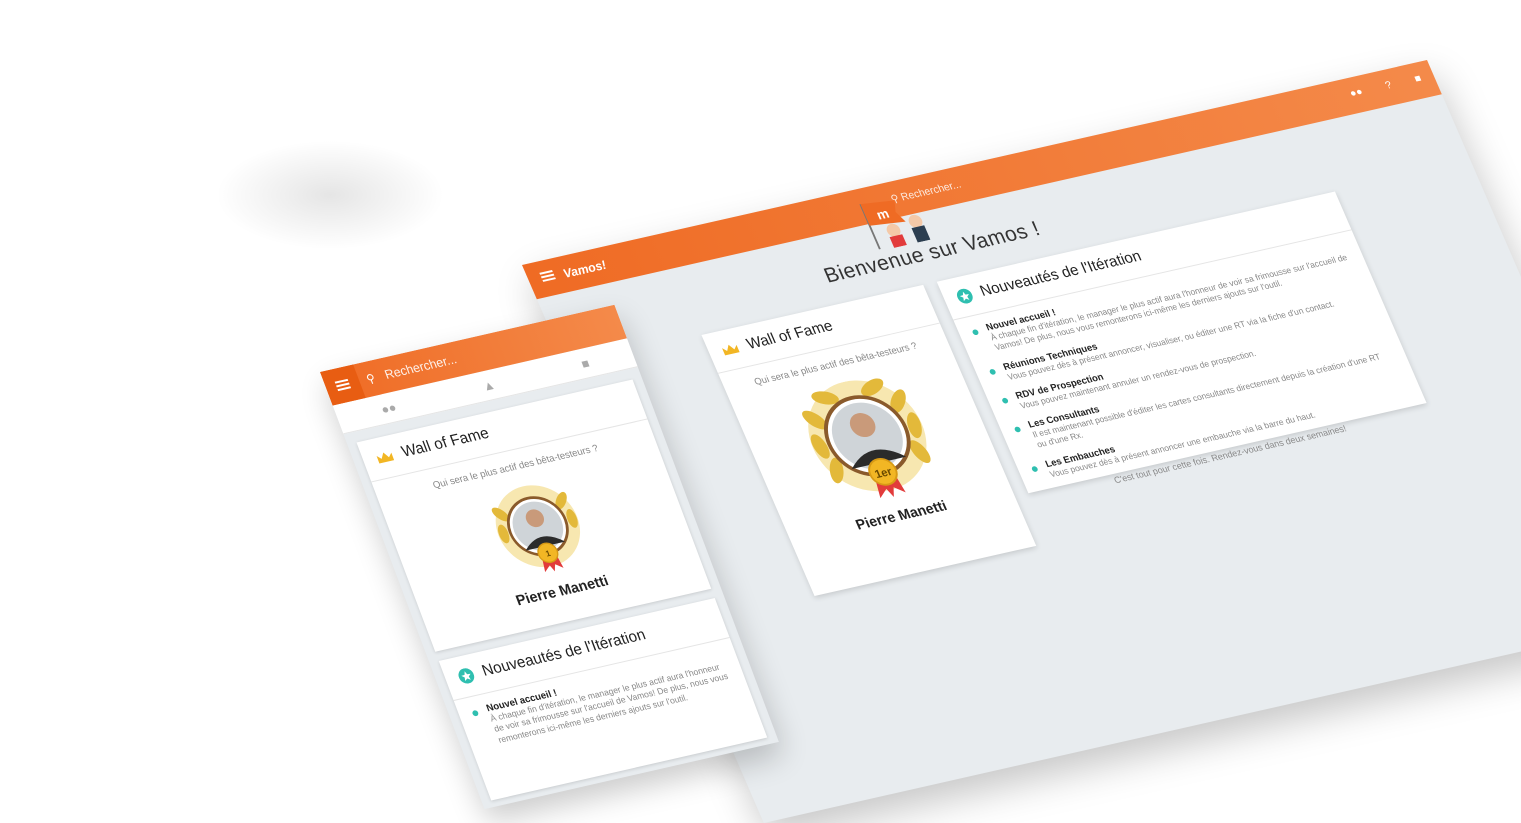 This screenshot has width=1521, height=823. I want to click on menu-button, so click(343, 385).